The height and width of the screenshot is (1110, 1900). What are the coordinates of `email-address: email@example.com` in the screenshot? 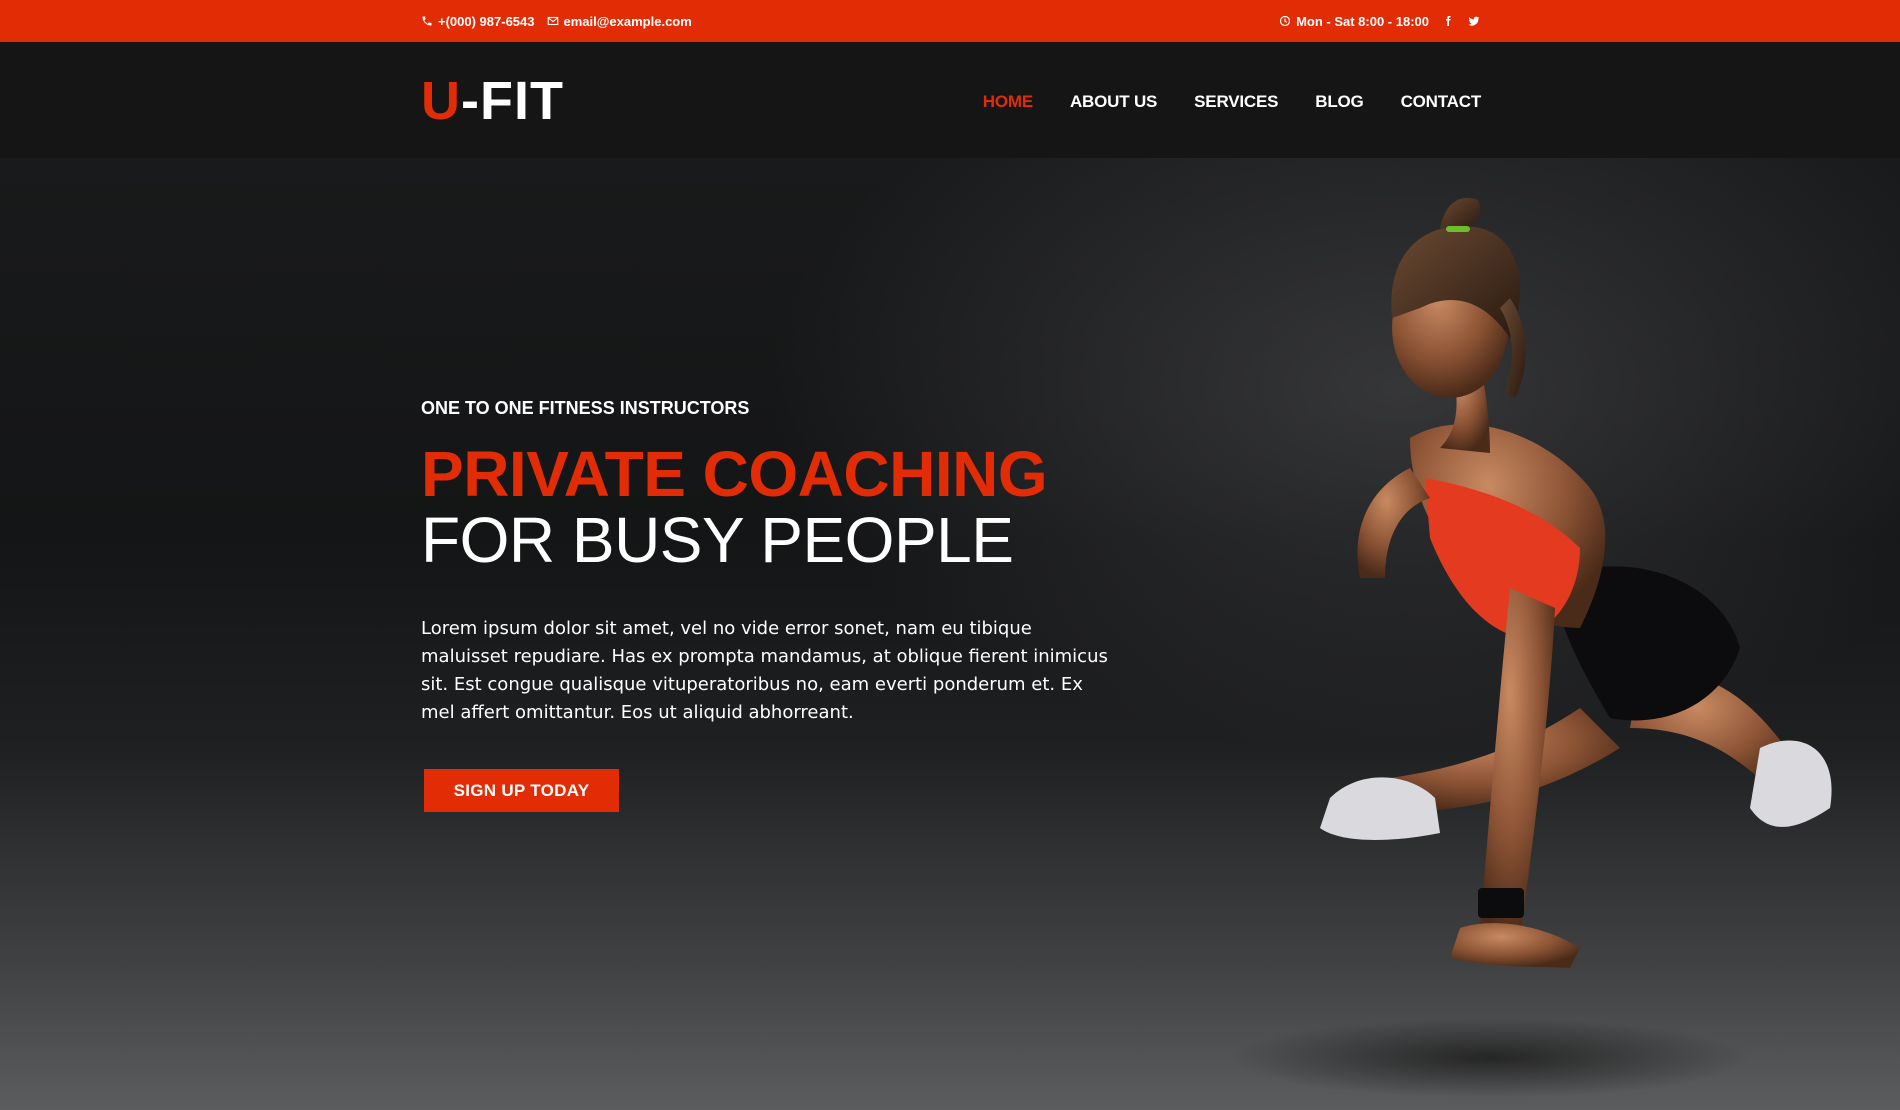 It's located at (627, 21).